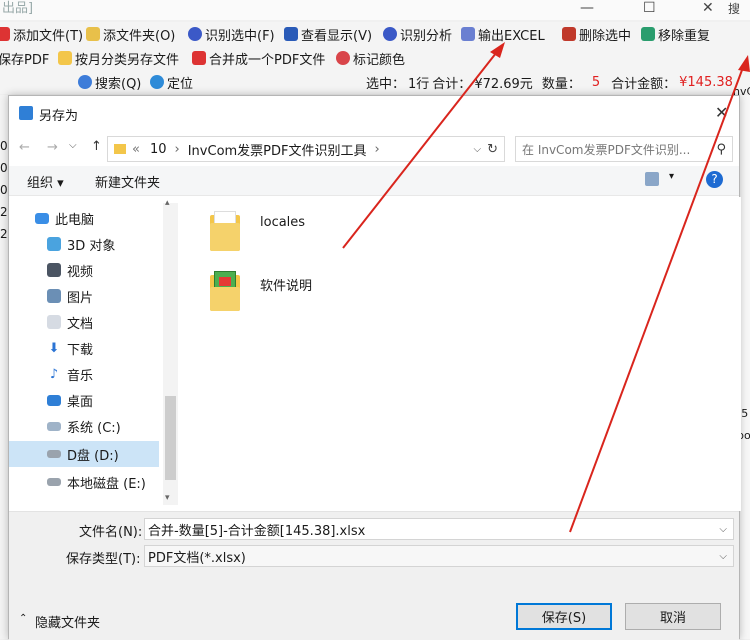  What do you see at coordinates (96, 146) in the screenshot?
I see `up-icon: ↑` at bounding box center [96, 146].